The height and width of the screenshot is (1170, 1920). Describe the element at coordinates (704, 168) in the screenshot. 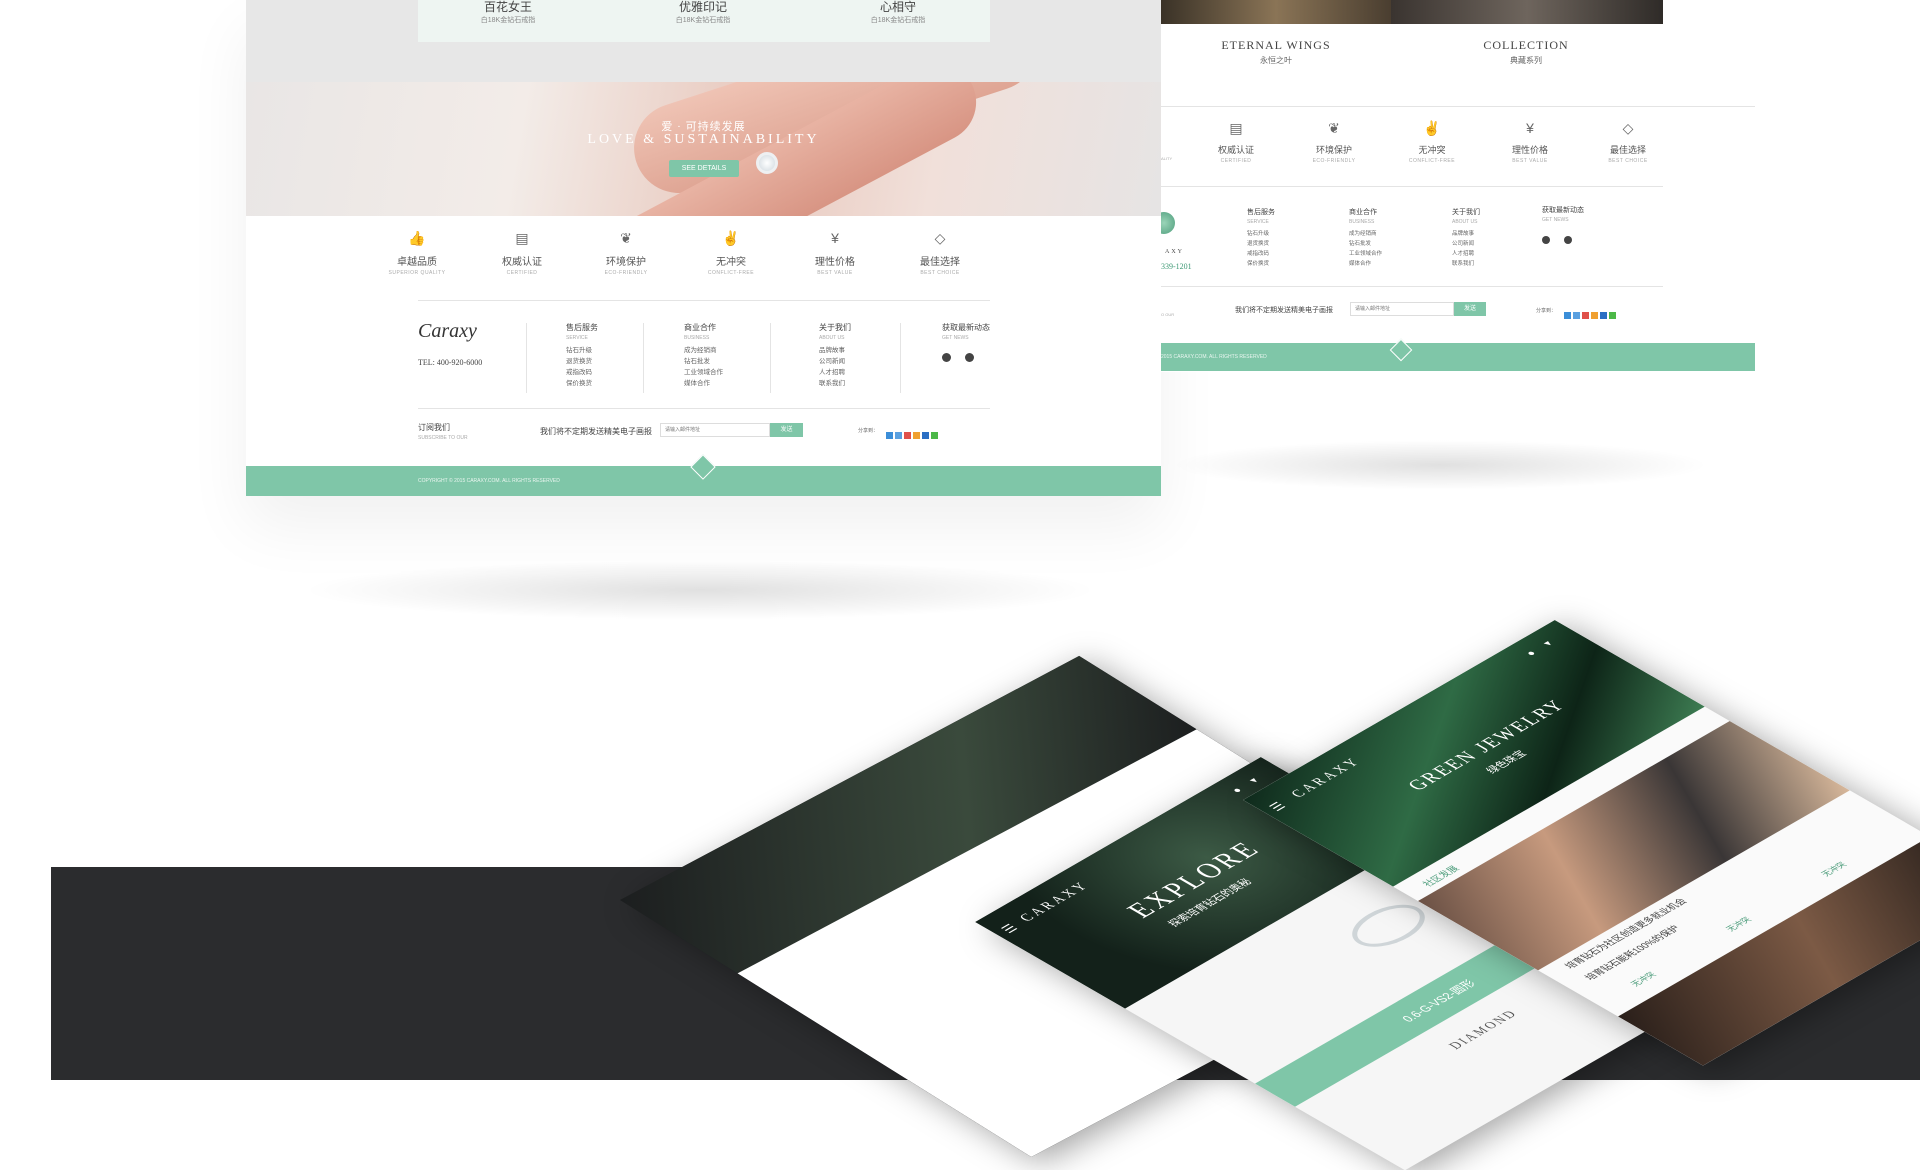

I see `see-details-button: SEE DETAILS` at that location.